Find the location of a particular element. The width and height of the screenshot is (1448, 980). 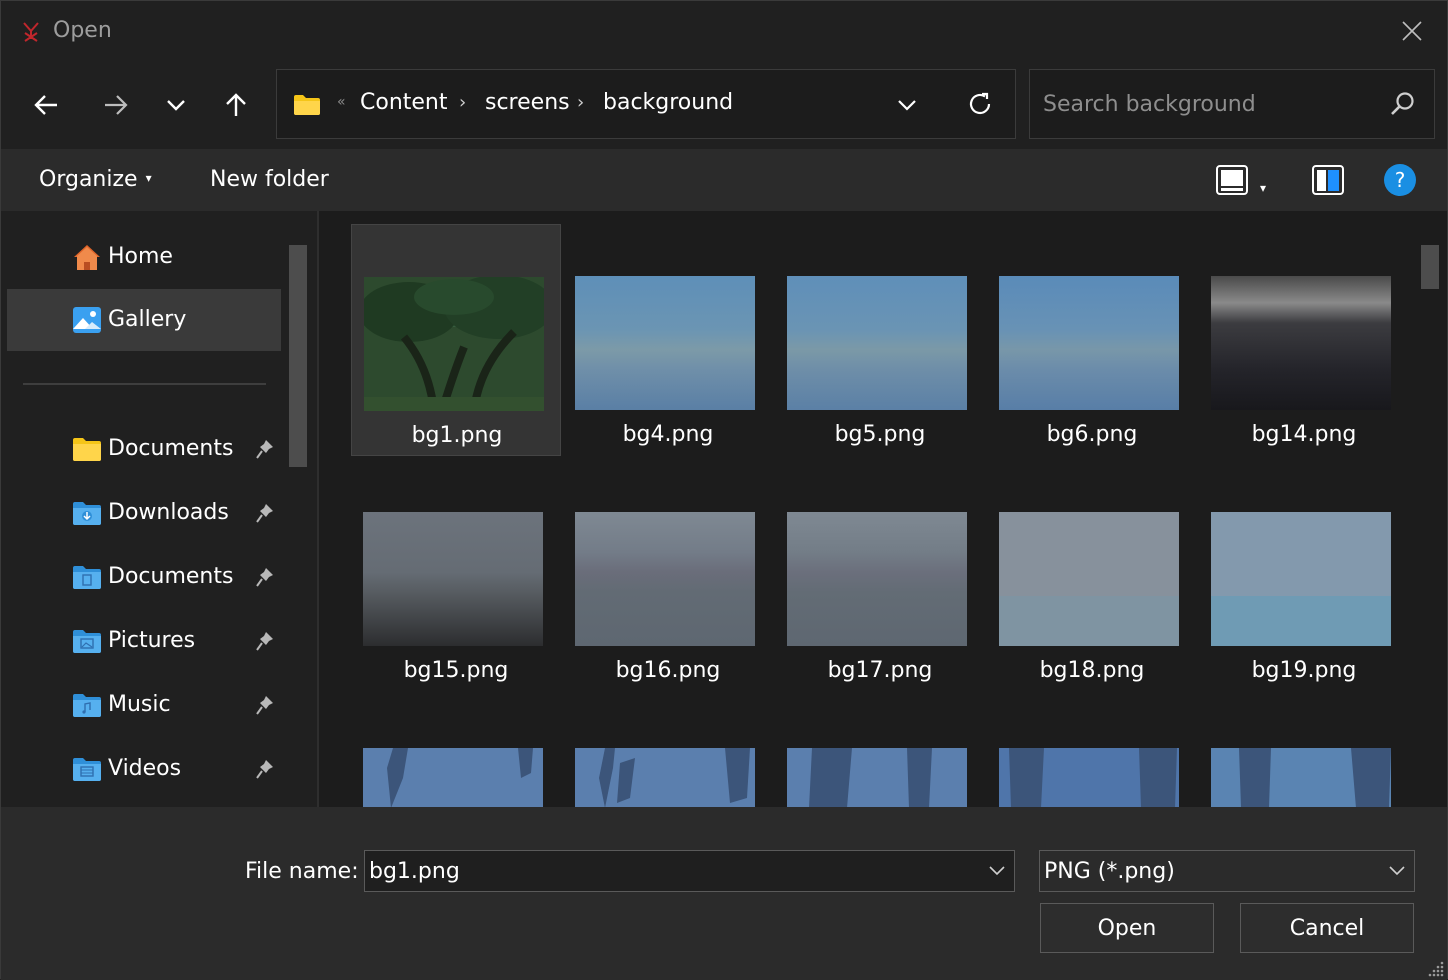

file-name-label: bg6.png is located at coordinates (1092, 434).